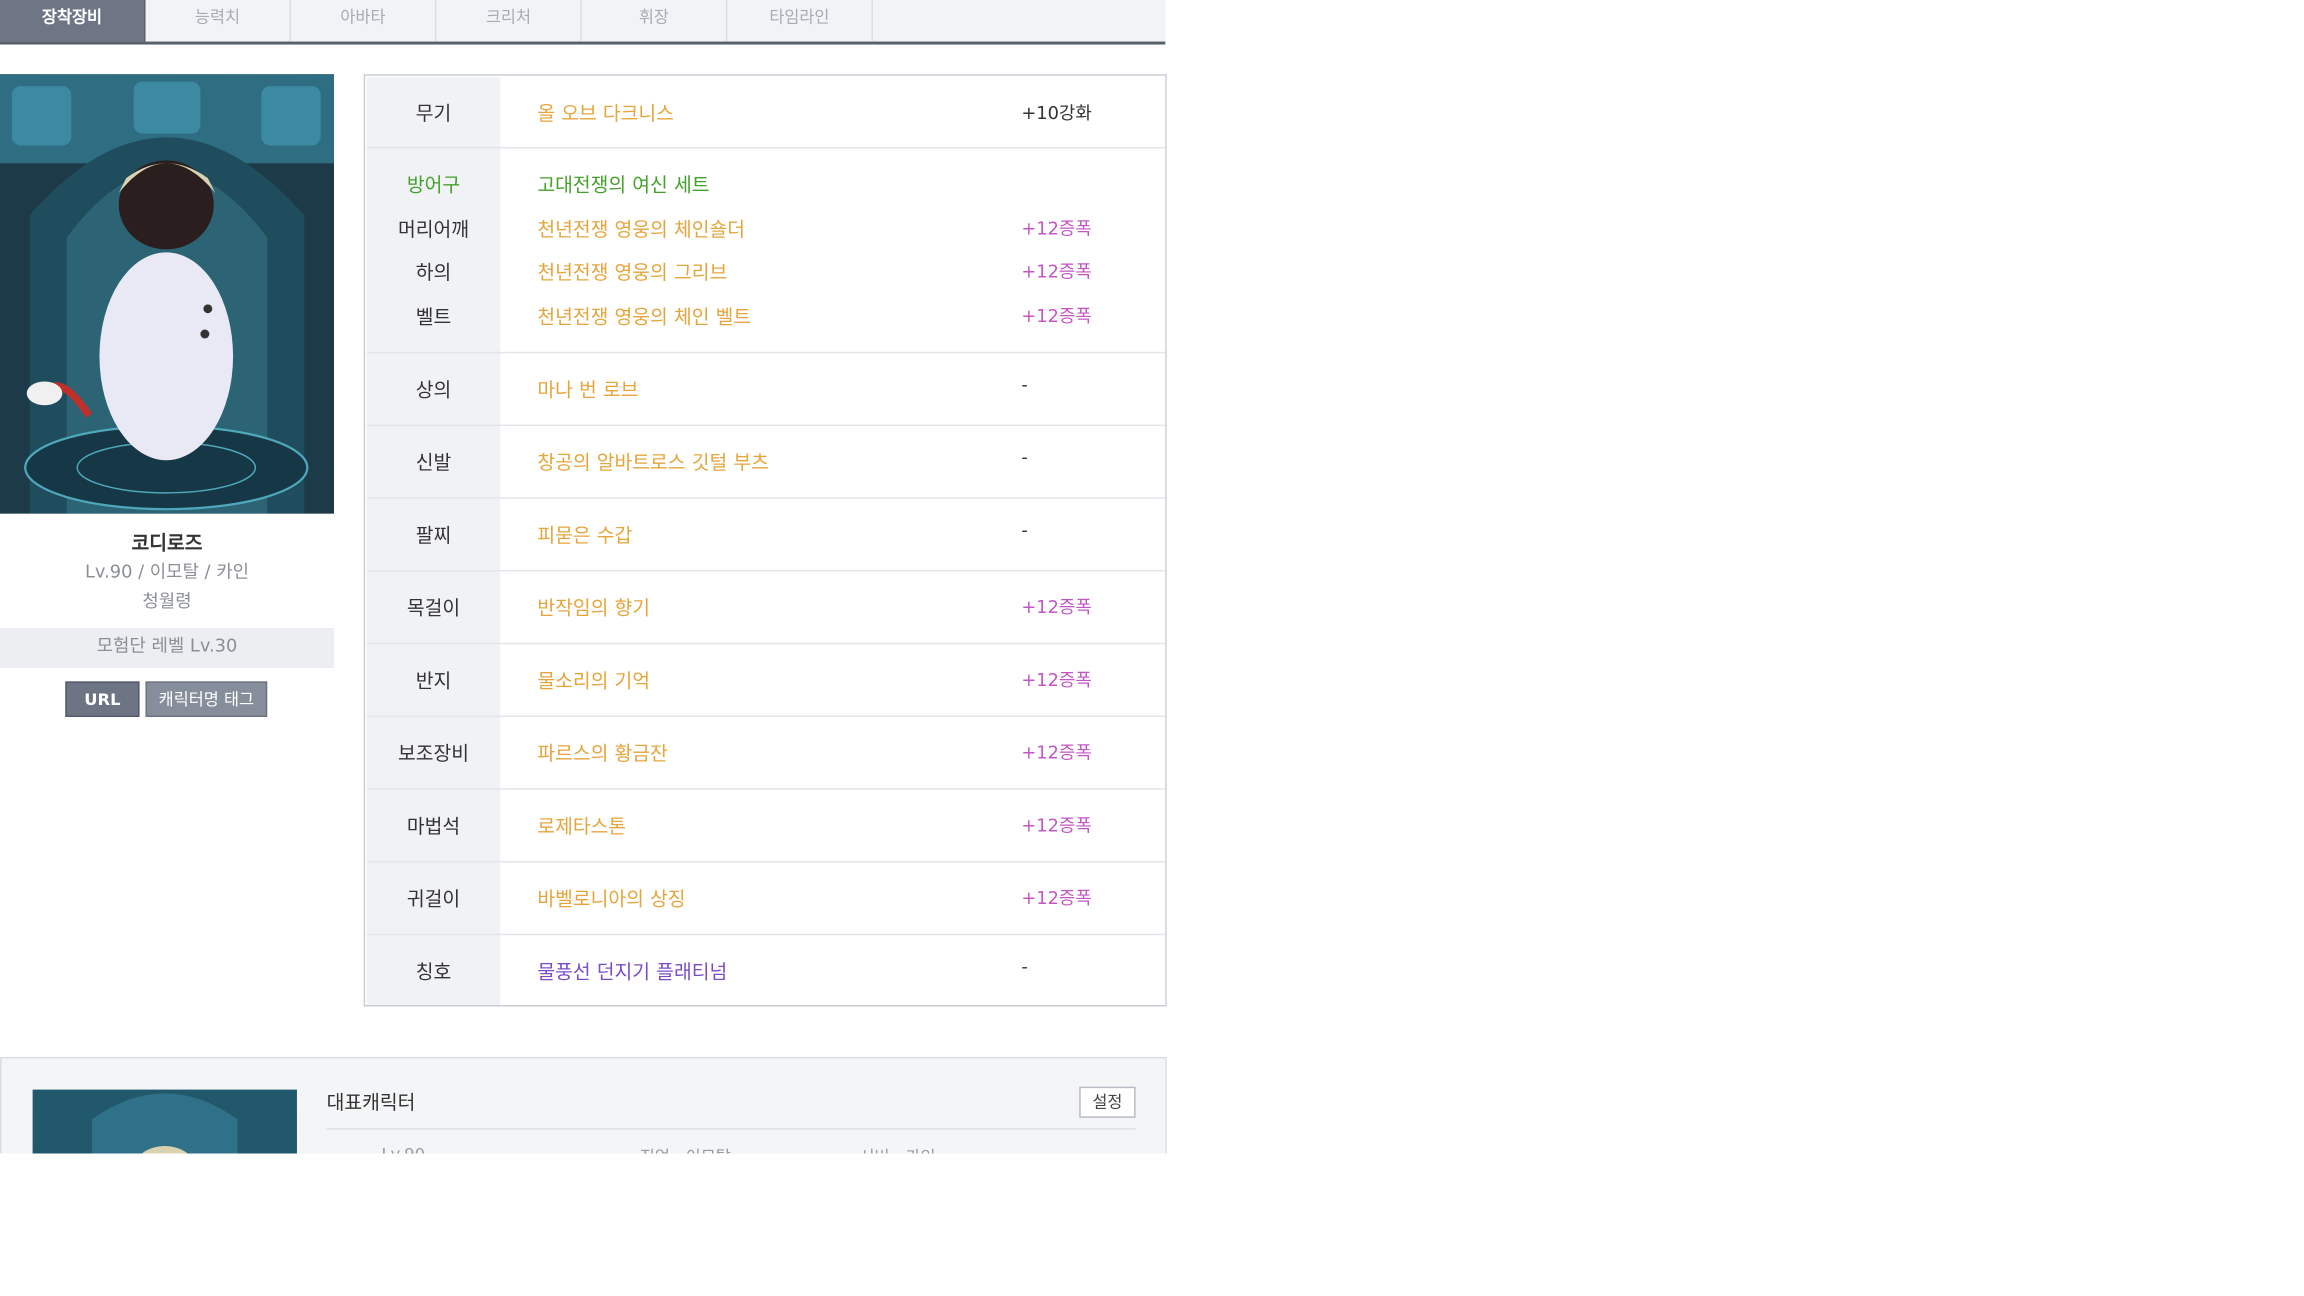  I want to click on equip-row-title: 칭호 물풍선 던지기 플래티넘 -, so click(765, 970).